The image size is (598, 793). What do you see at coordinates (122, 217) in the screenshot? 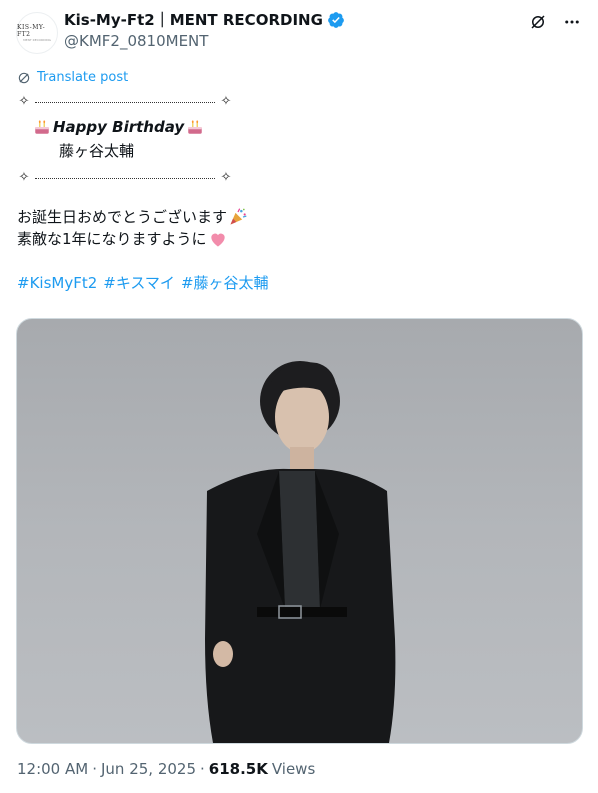
I see `message-text-1: お誕生日おめでとうございます` at bounding box center [122, 217].